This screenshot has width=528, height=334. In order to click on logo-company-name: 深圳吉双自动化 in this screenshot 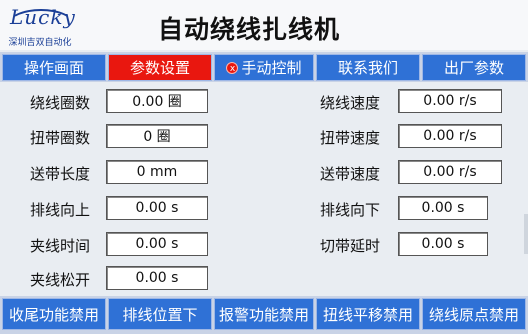, I will do `click(40, 43)`.